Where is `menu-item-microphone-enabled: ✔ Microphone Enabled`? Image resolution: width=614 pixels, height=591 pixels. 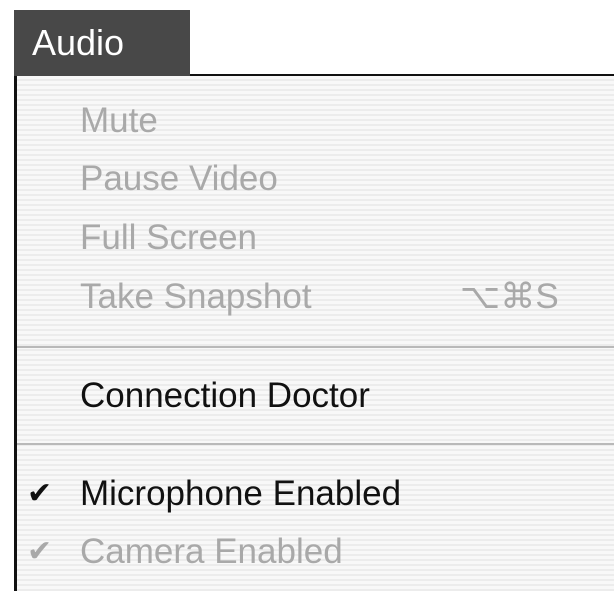 menu-item-microphone-enabled: ✔ Microphone Enabled is located at coordinates (315, 494).